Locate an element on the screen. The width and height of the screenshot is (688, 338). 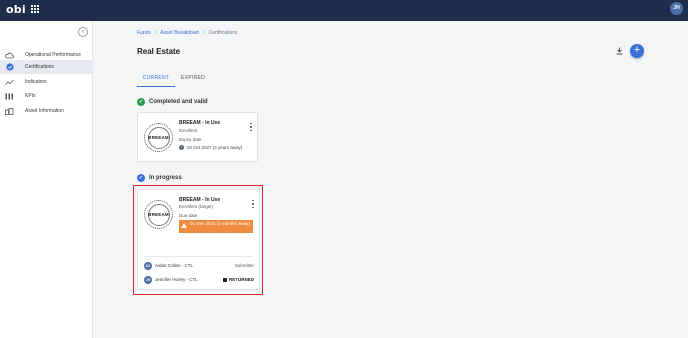
sidebar-item-asset-information: Asset Information is located at coordinates (46, 111).